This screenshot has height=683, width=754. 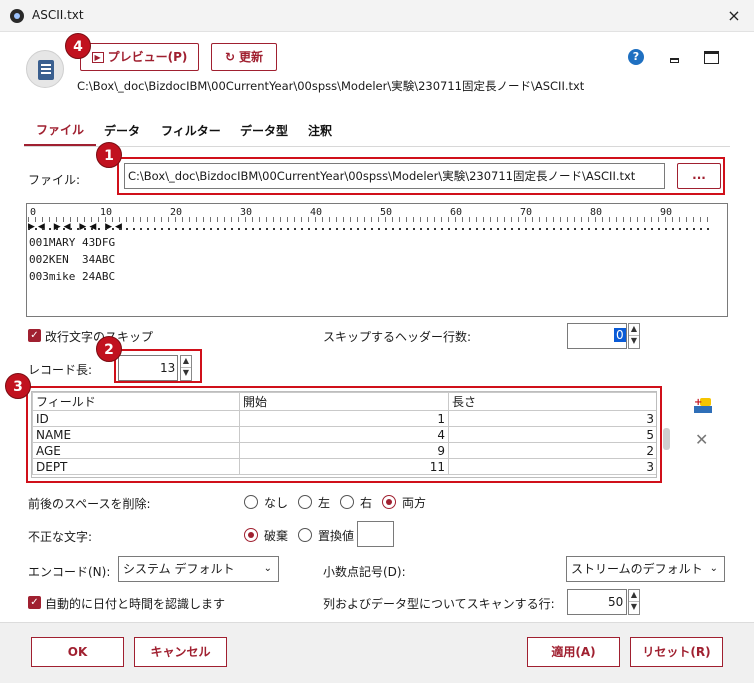 I want to click on table-cell: NAME, so click(x=136, y=434).